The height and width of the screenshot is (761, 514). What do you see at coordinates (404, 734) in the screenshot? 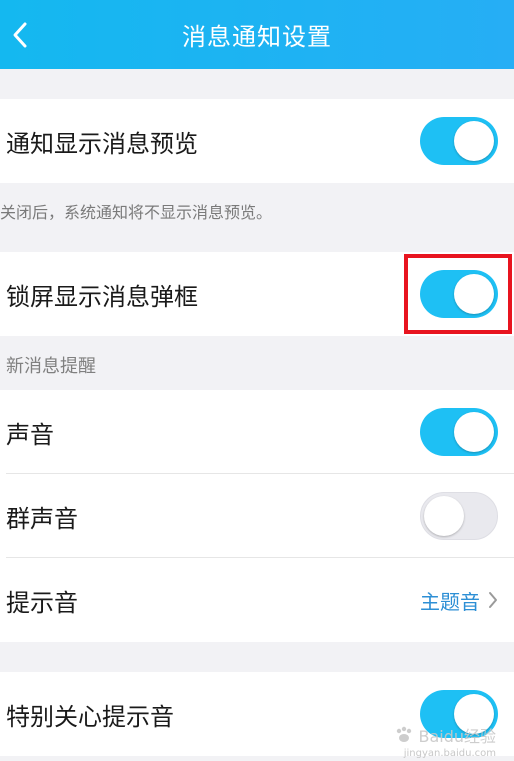
I see `paw-icon` at bounding box center [404, 734].